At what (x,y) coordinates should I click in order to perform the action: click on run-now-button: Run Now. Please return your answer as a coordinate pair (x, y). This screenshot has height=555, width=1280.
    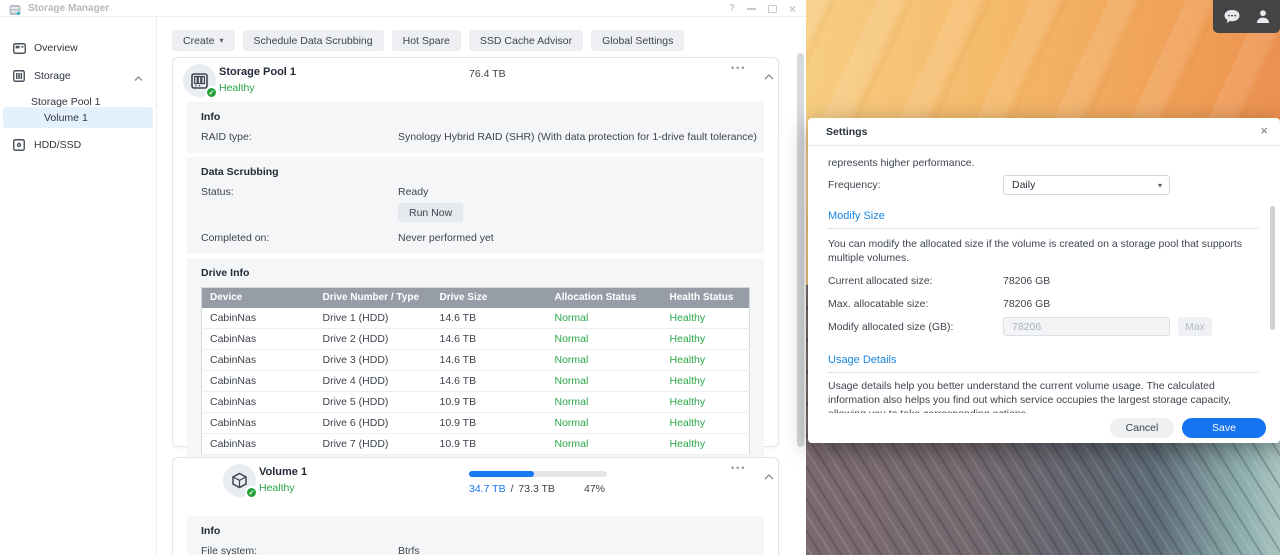
    Looking at the image, I should click on (431, 212).